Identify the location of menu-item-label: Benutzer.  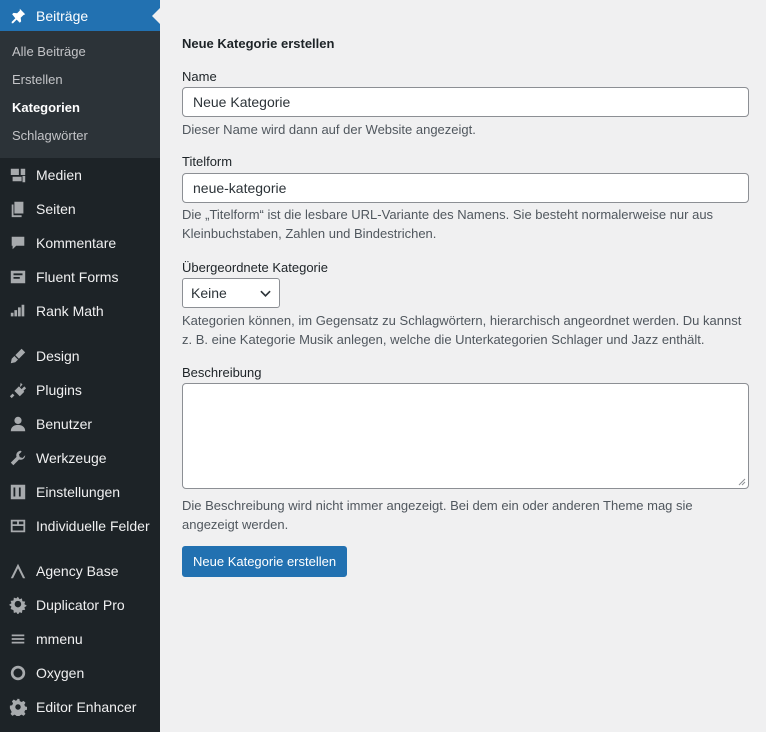
(64, 424).